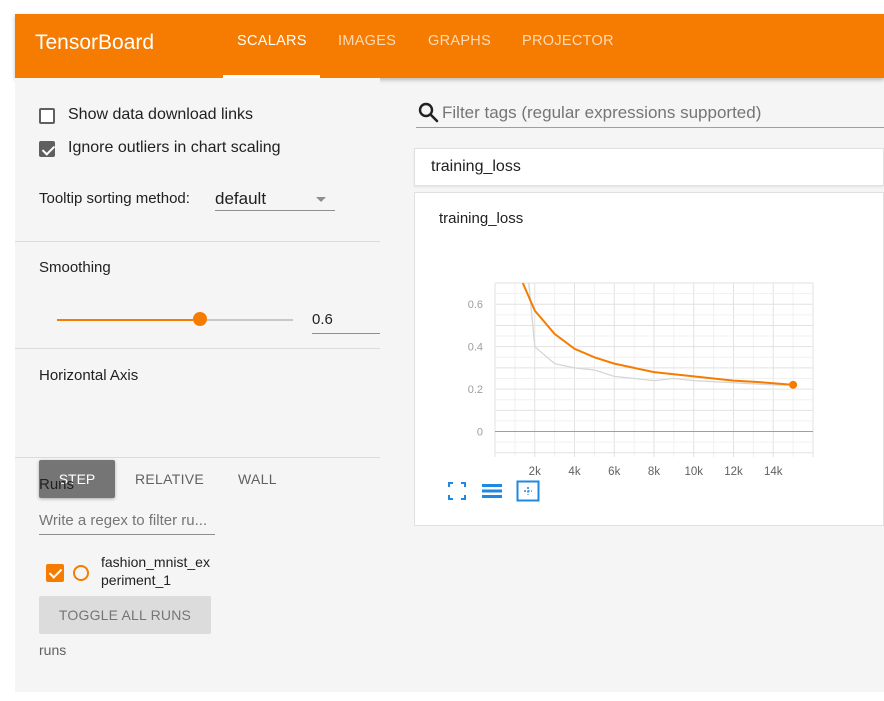  Describe the element at coordinates (127, 534) in the screenshot. I see `runs-filter-underline` at that location.